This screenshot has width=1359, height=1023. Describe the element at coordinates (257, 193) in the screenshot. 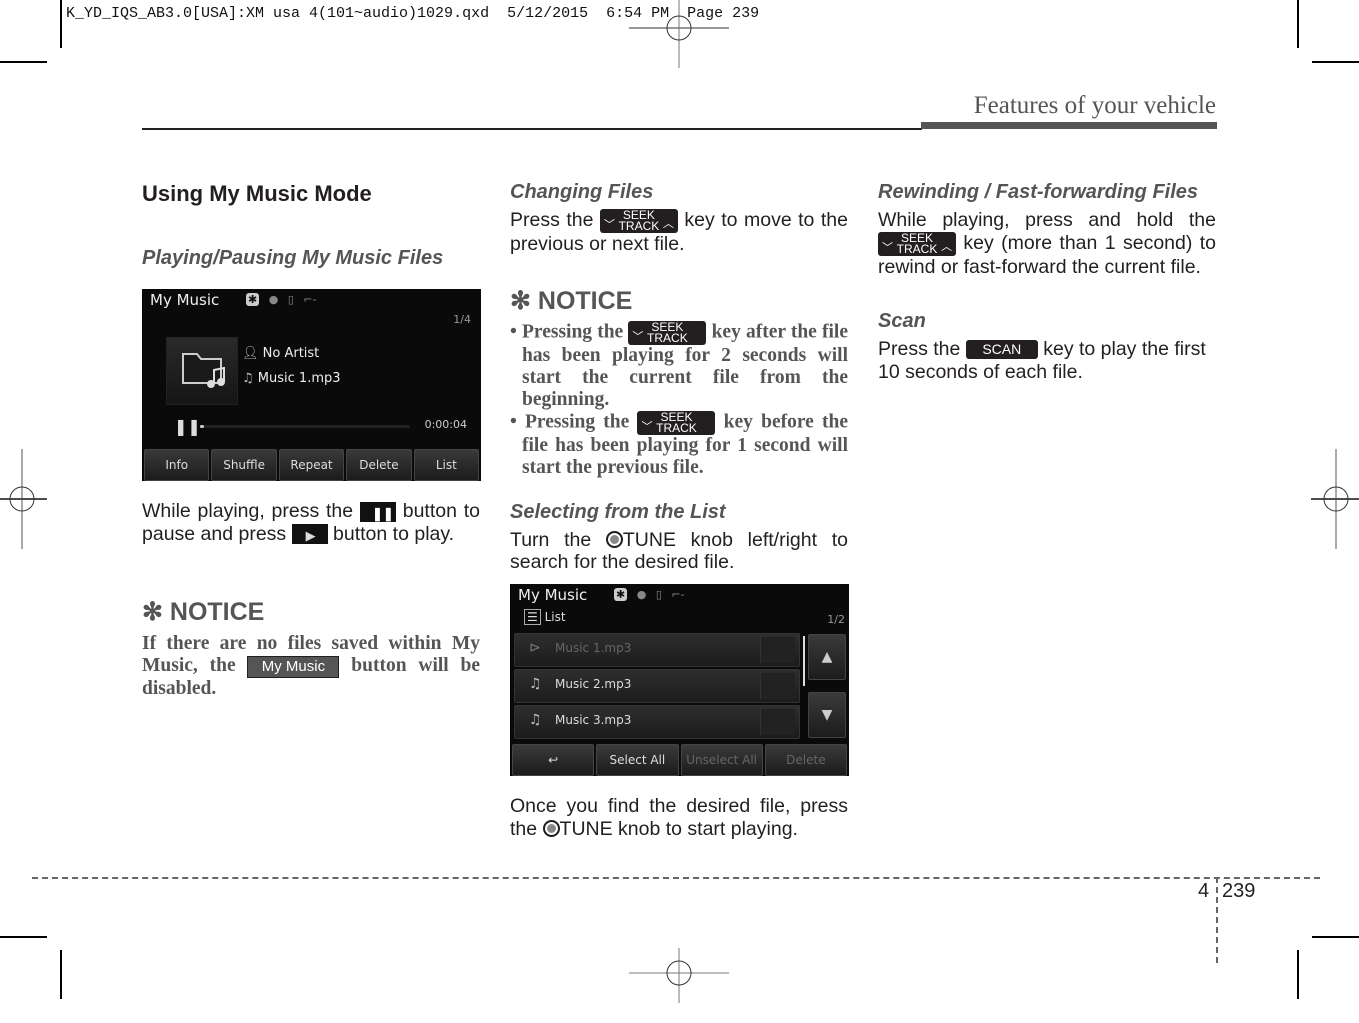

I see `section-title: Using My Music Mode` at that location.